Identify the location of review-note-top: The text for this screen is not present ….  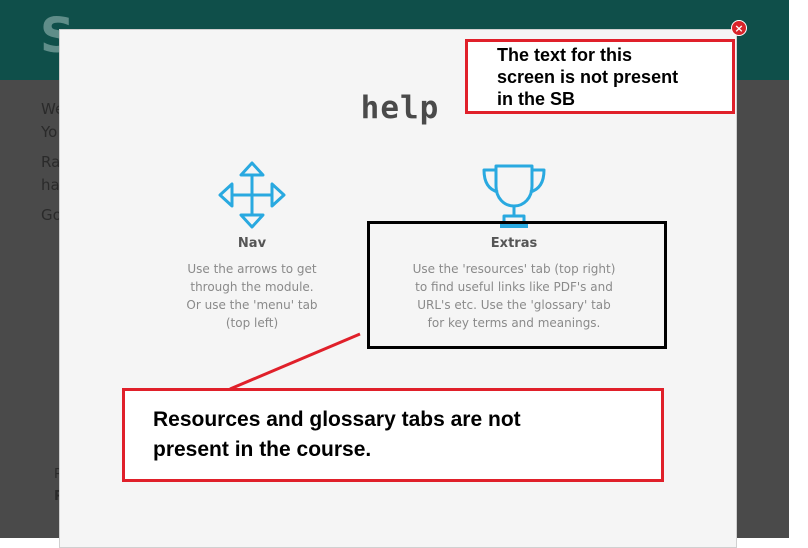
(600, 76).